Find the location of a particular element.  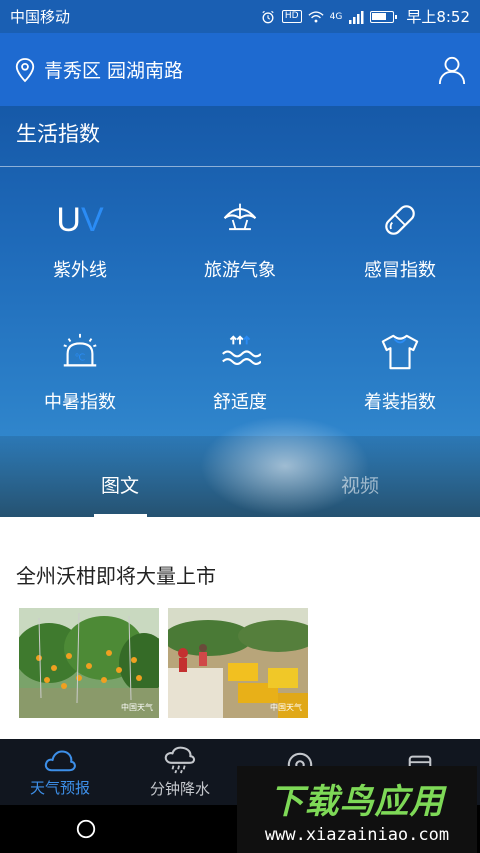

index-item-clothing: 着装指数 is located at coordinates (400, 372).